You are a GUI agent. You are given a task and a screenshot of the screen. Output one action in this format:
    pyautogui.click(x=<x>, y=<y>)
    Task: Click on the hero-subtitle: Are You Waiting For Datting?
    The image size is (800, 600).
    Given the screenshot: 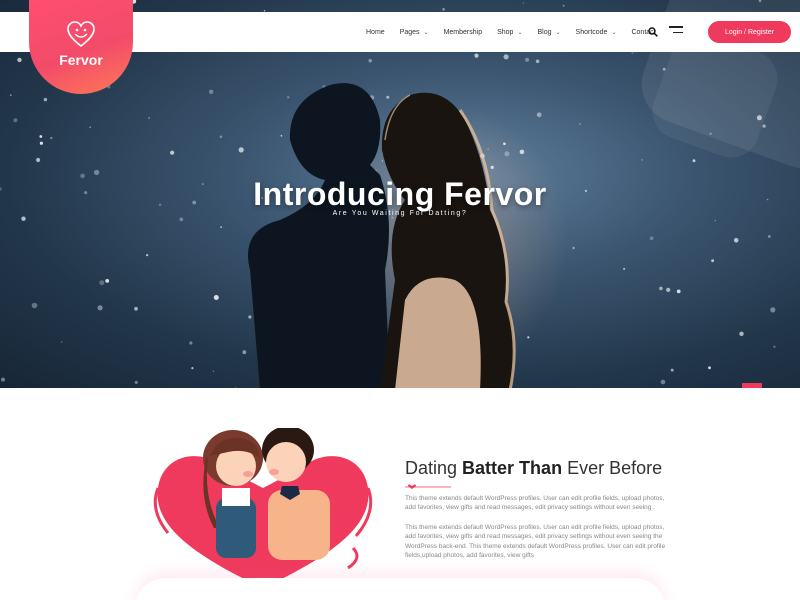 What is the action you would take?
    pyautogui.click(x=400, y=213)
    